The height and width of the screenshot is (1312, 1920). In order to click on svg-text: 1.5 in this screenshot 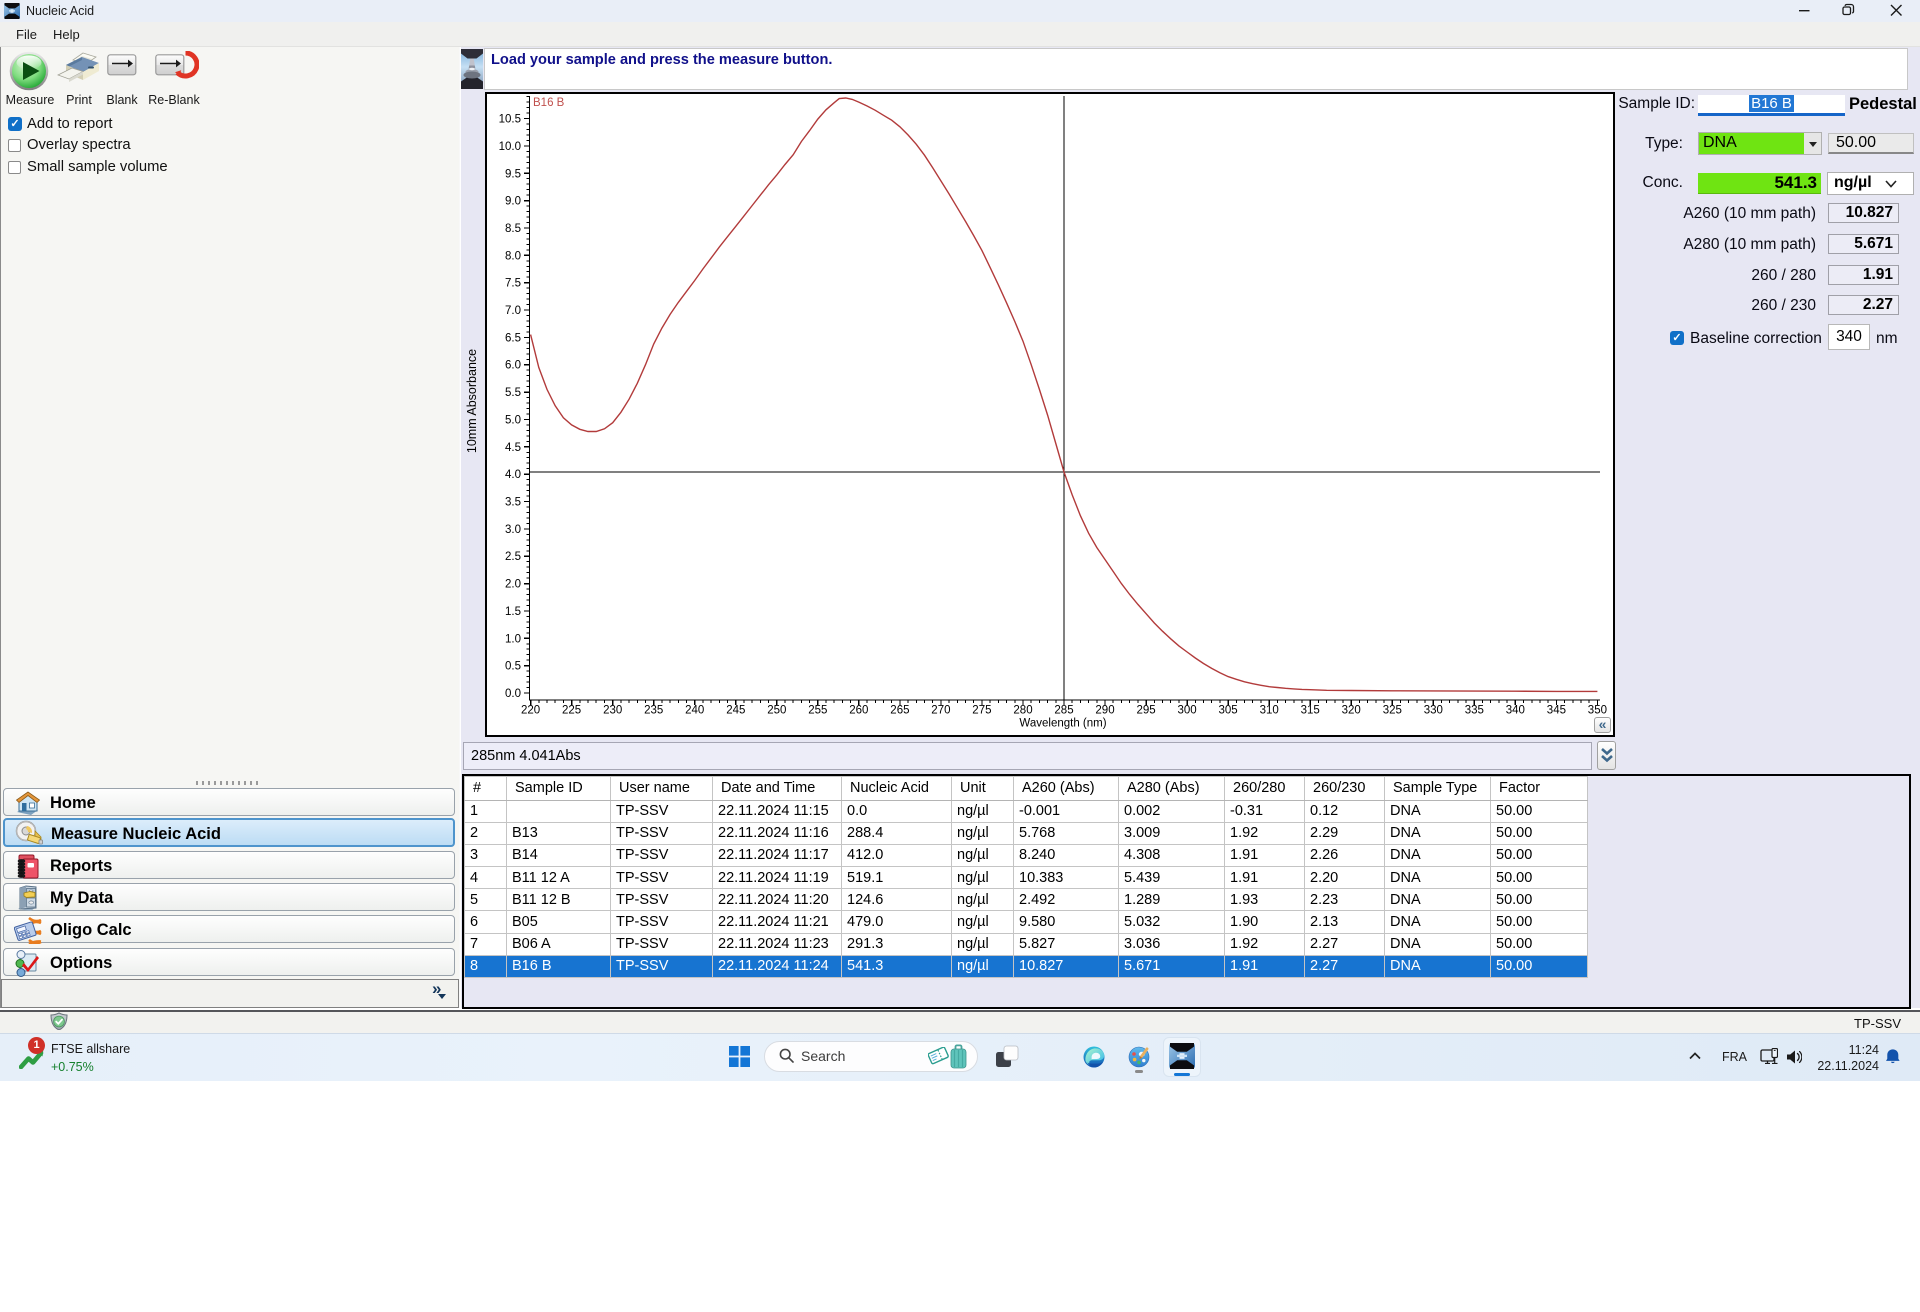, I will do `click(513, 612)`.